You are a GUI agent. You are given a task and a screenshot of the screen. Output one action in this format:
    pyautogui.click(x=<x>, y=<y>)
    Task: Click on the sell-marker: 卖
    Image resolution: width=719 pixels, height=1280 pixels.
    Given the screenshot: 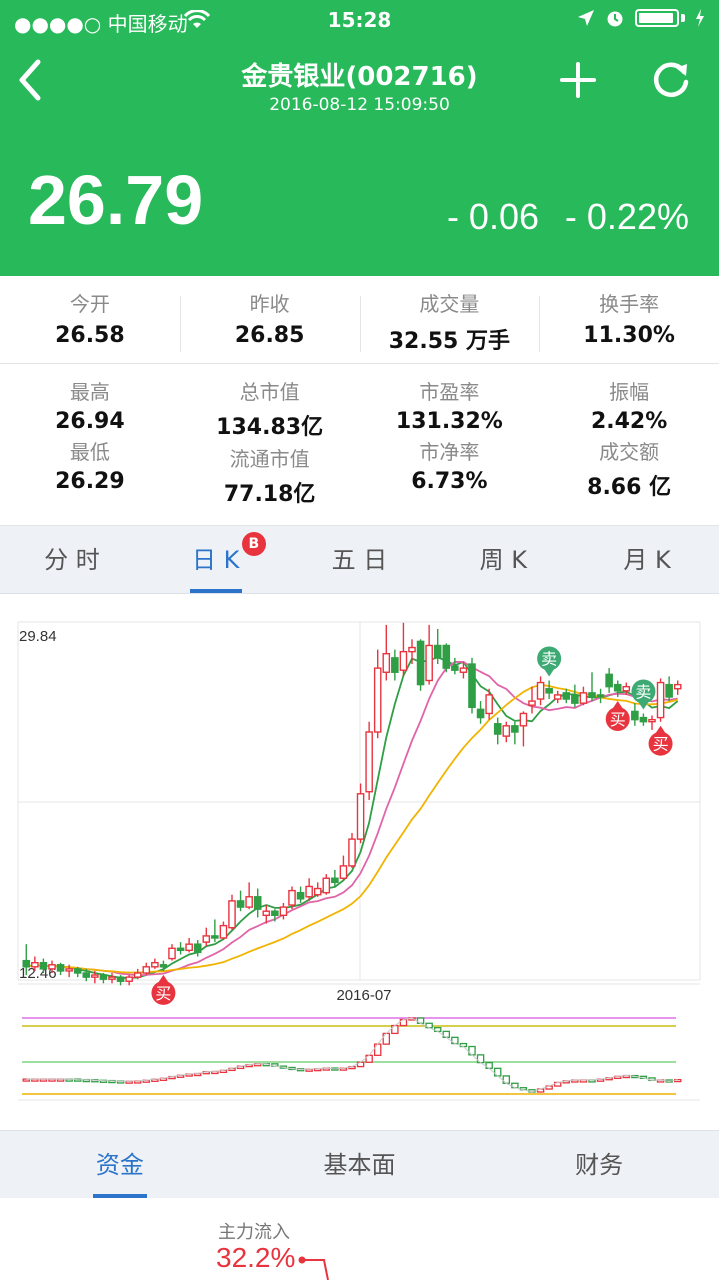 What is the action you would take?
    pyautogui.click(x=549, y=661)
    